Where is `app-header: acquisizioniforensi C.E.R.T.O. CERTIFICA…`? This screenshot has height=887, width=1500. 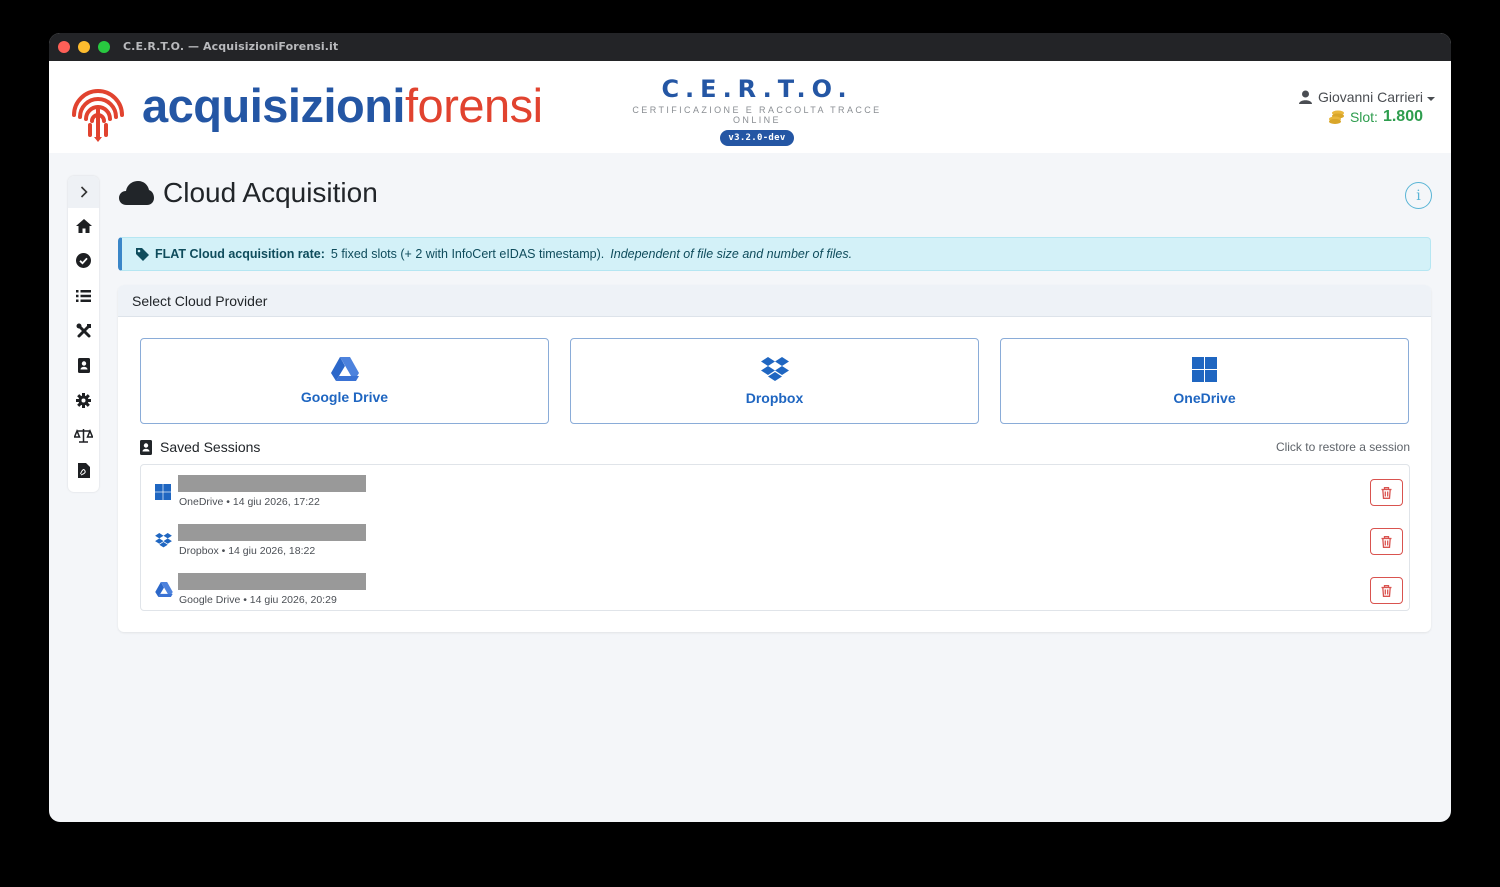 app-header: acquisizioniforensi C.E.R.T.O. CERTIFICA… is located at coordinates (750, 107).